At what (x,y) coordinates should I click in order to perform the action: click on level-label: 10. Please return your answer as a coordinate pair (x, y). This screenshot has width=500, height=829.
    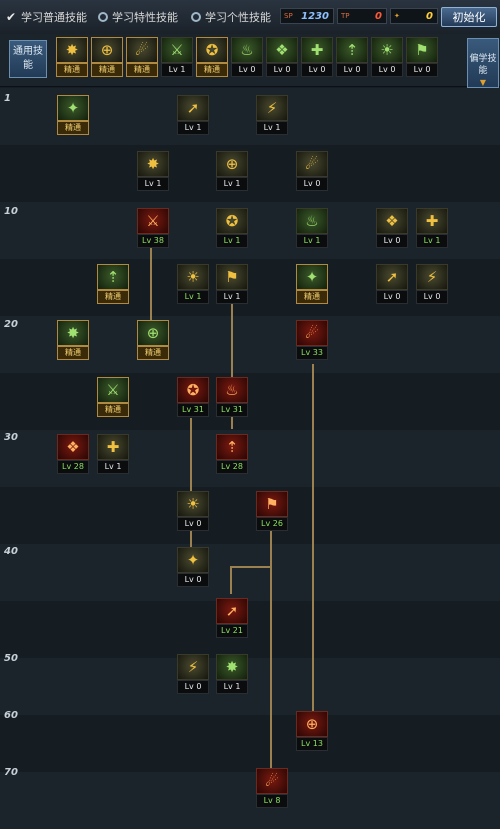
    Looking at the image, I should click on (11, 211).